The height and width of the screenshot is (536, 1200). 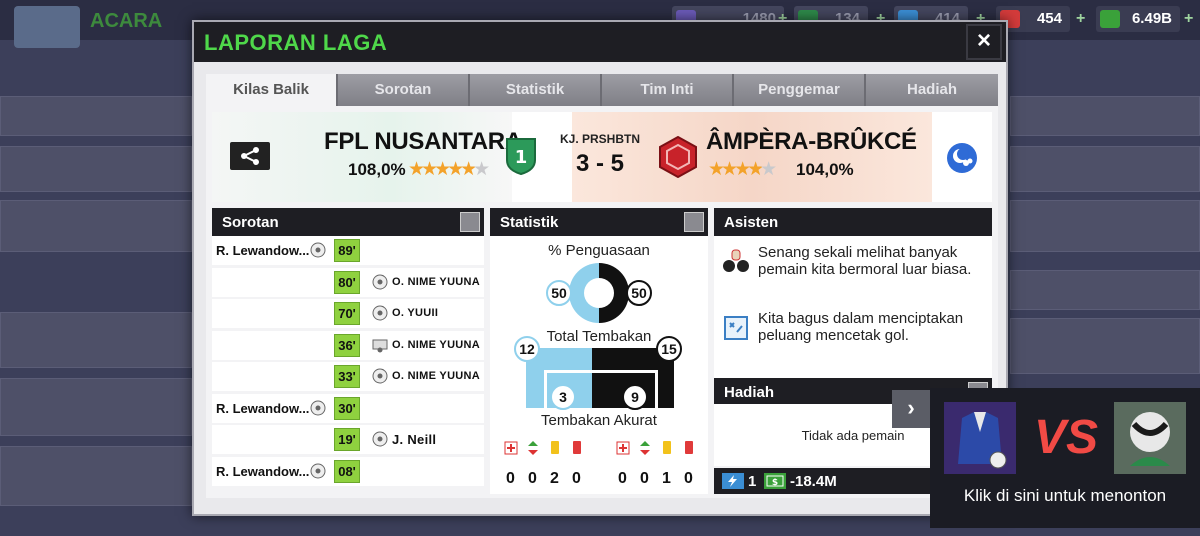 What do you see at coordinates (348, 408) in the screenshot?
I see `highlight-row: R. Lewandow... 30'` at bounding box center [348, 408].